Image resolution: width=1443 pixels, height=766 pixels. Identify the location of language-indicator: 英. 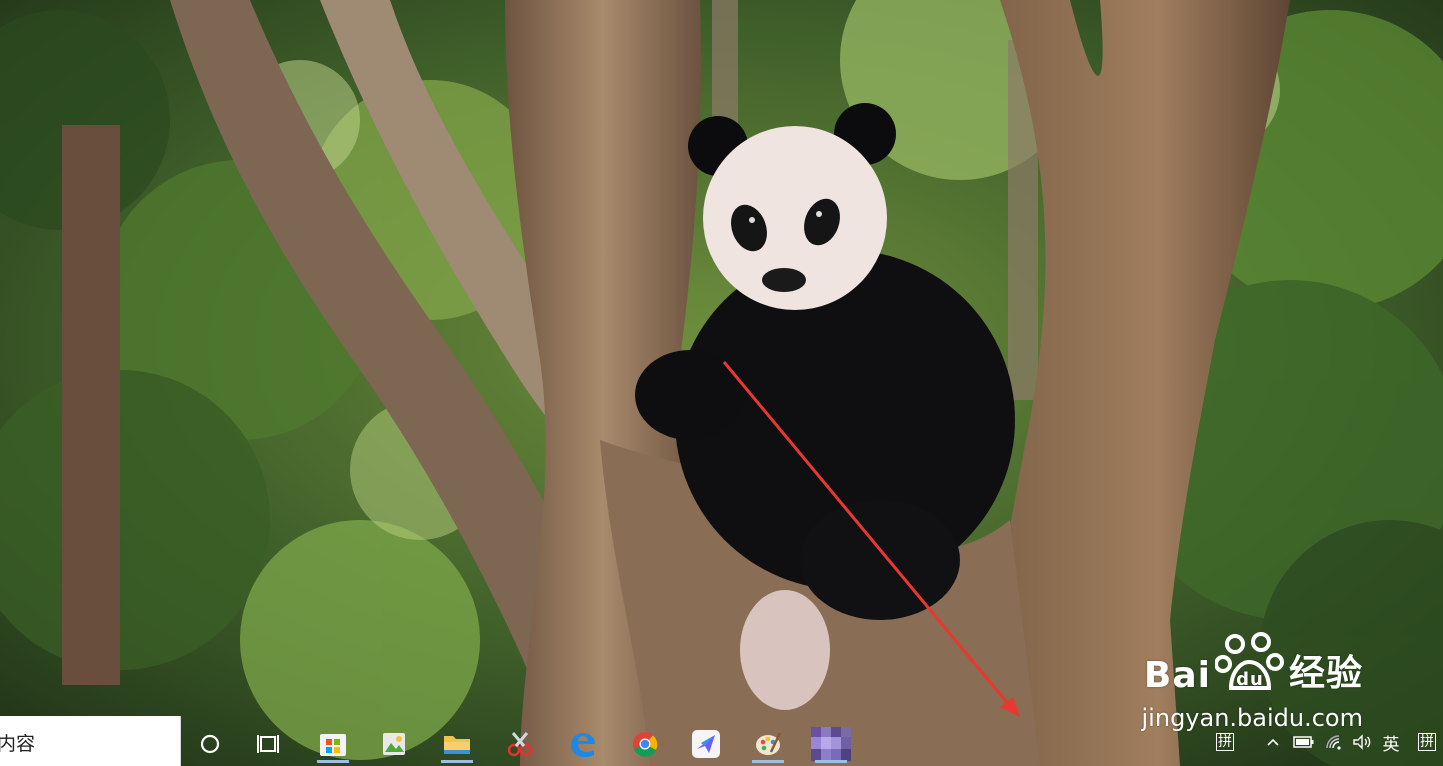
(1391, 744).